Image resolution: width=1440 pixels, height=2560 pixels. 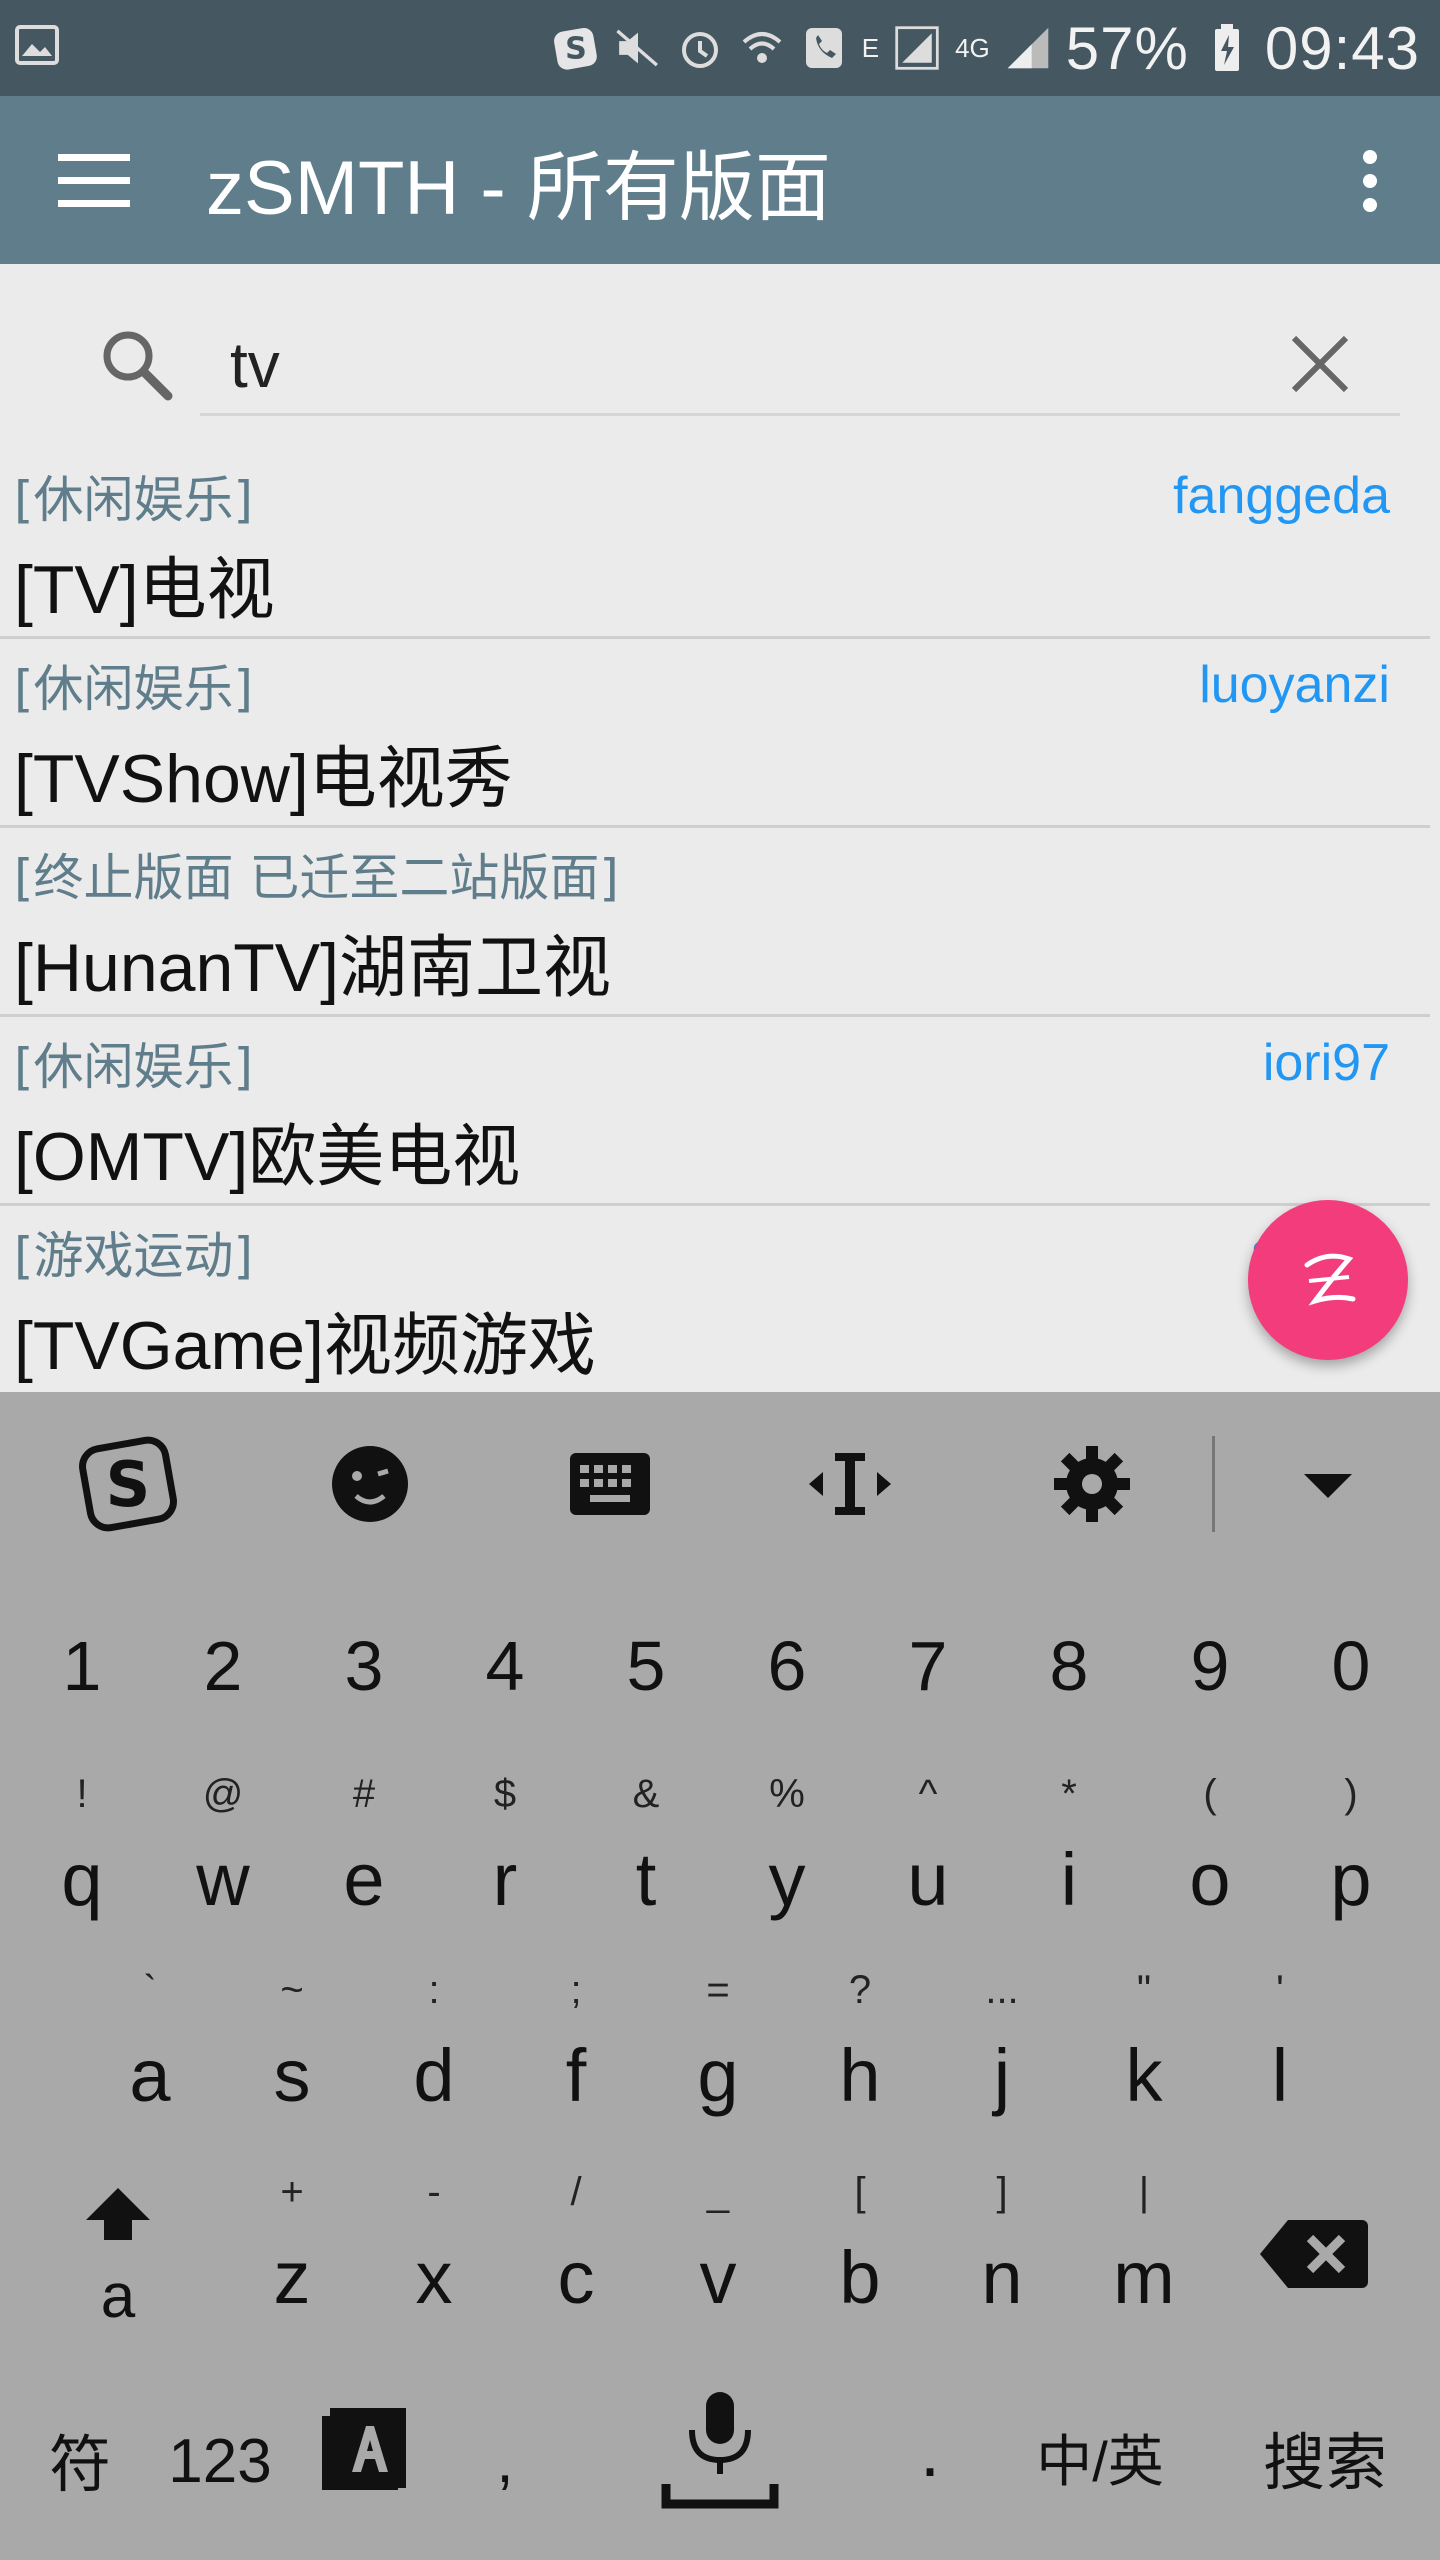 What do you see at coordinates (313, 968) in the screenshot?
I see `board-title: [HunanTV]湖南卫视` at bounding box center [313, 968].